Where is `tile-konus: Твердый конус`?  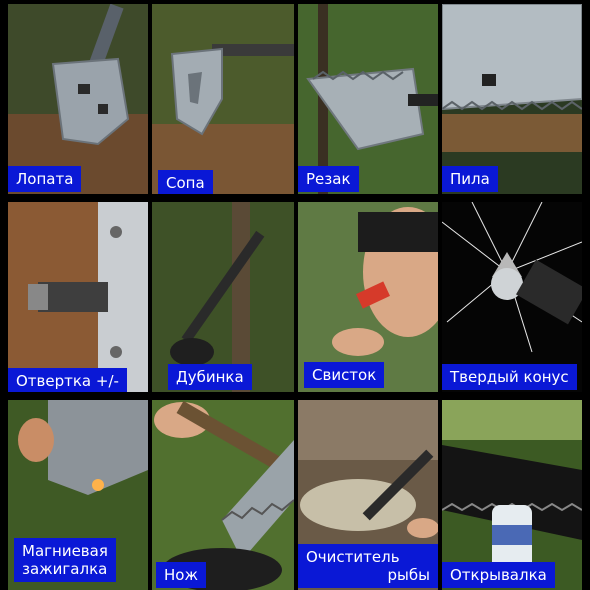
tile-konus: Твердый конус is located at coordinates (512, 297).